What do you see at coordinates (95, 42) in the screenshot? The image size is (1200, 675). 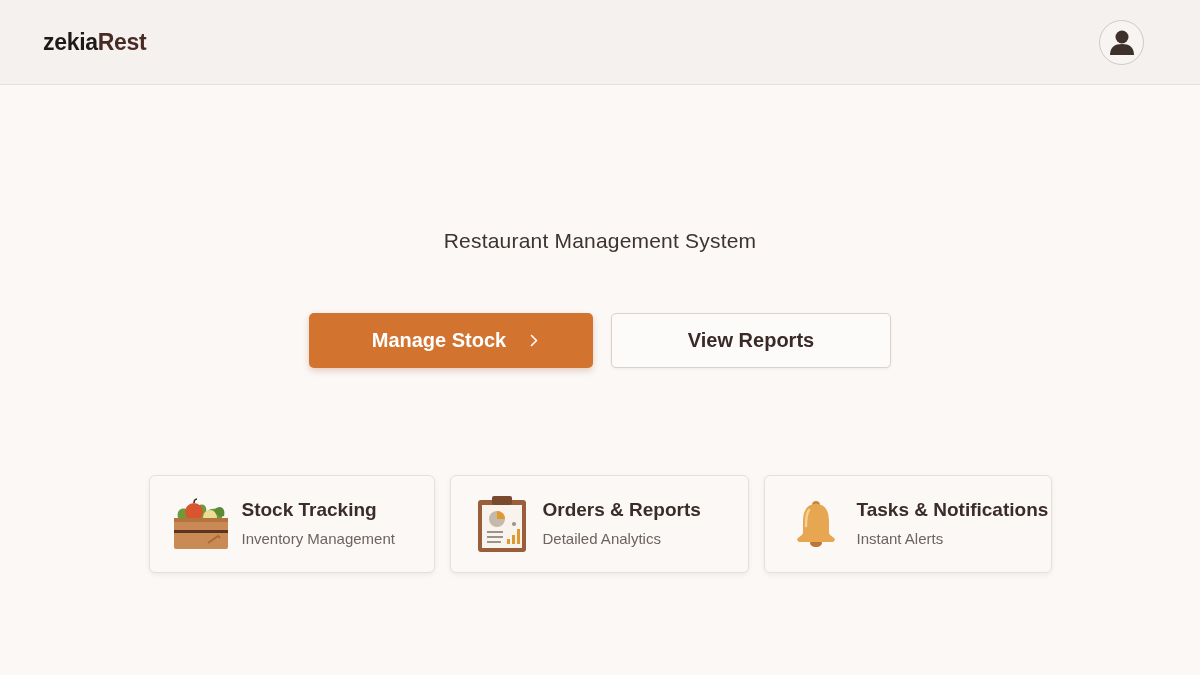 I see `logo: zekiaRest` at bounding box center [95, 42].